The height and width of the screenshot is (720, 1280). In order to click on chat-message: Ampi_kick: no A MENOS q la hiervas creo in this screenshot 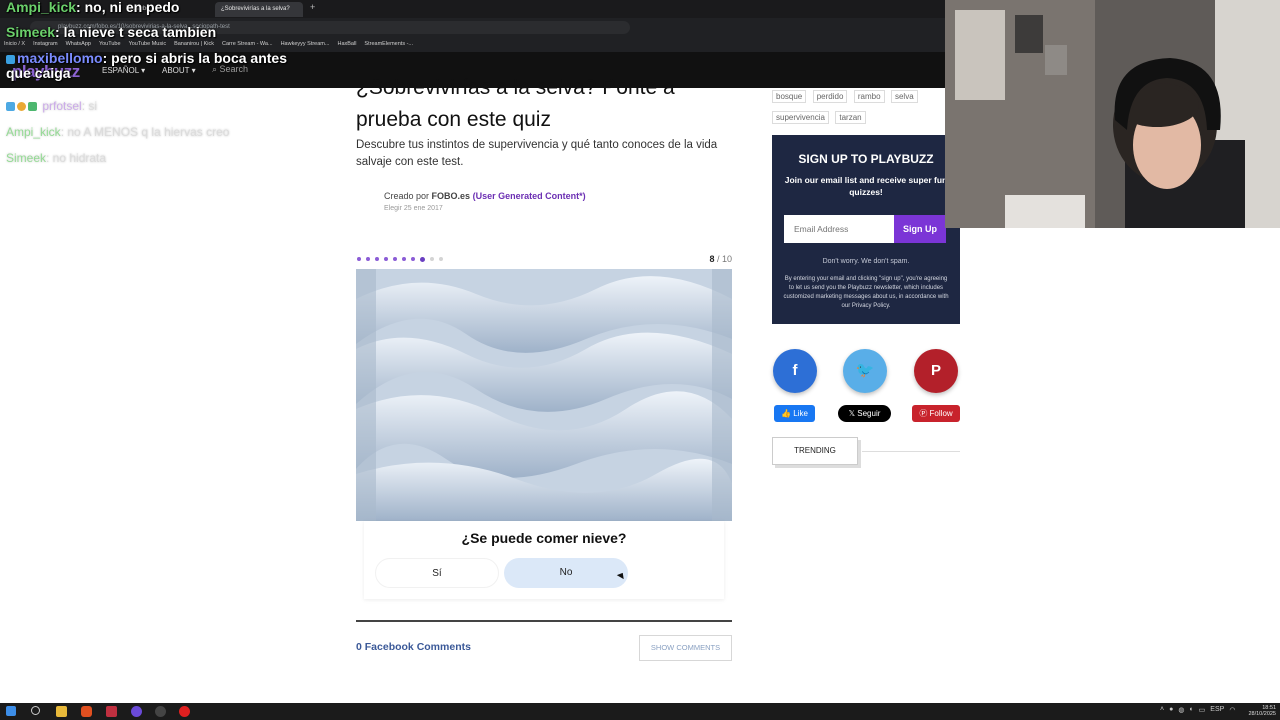, I will do `click(117, 132)`.